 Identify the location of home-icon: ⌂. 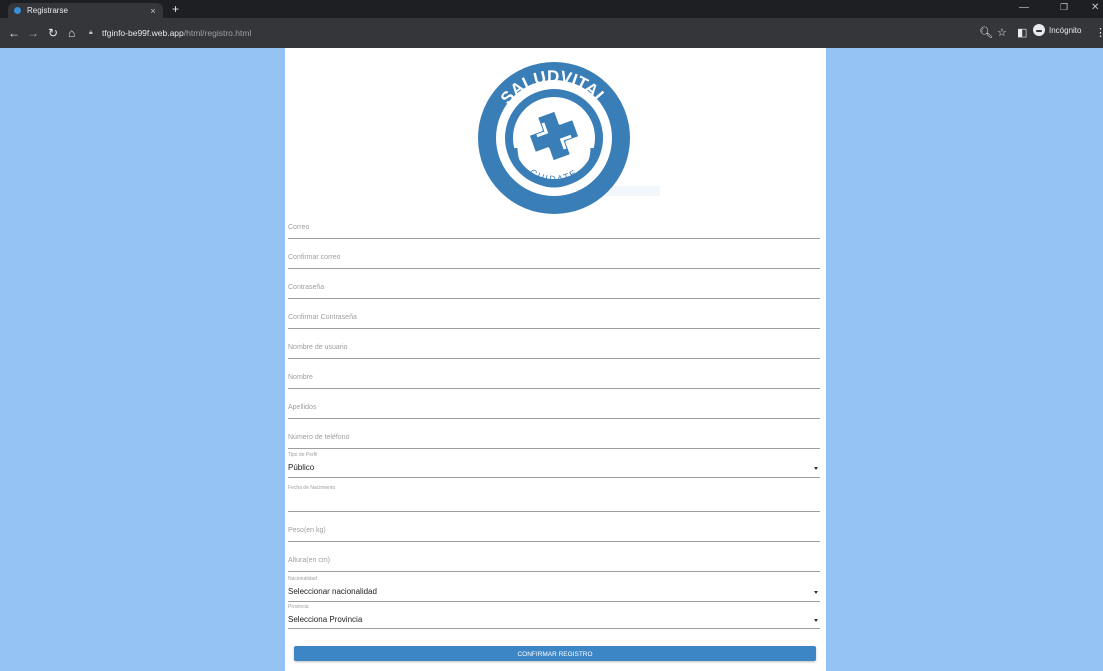
(71, 33).